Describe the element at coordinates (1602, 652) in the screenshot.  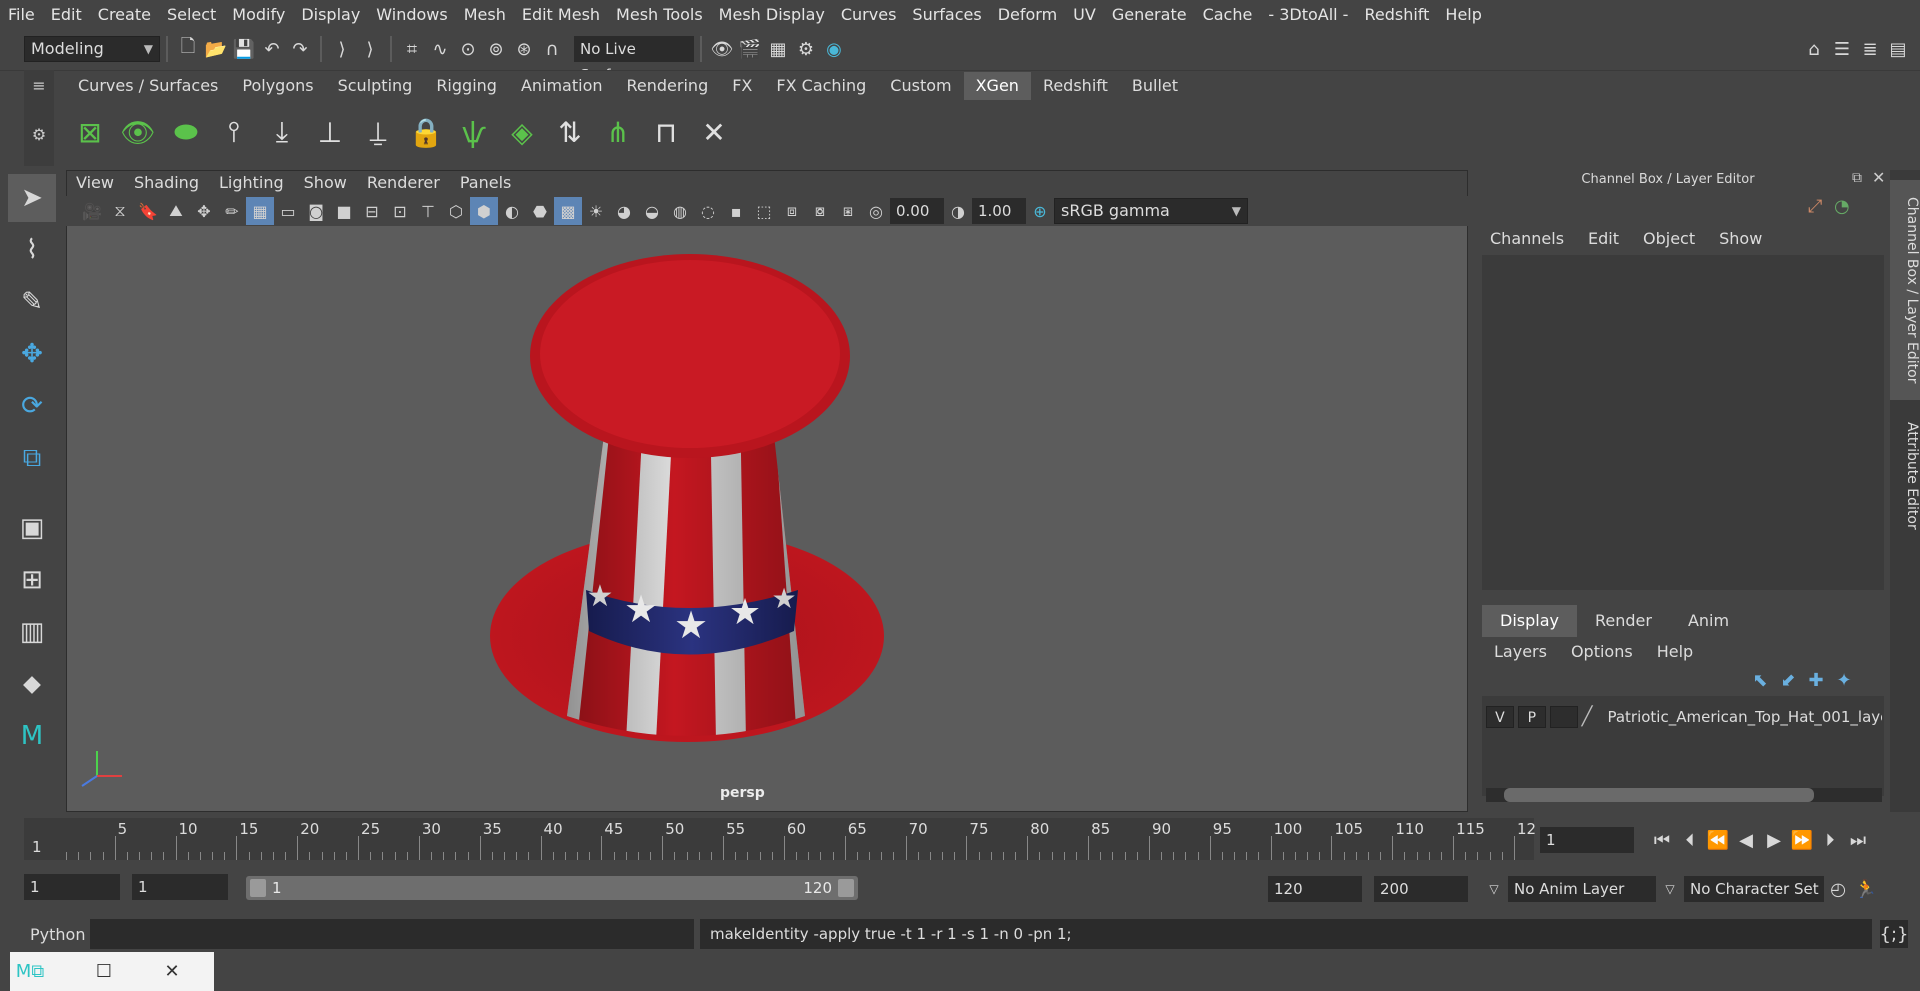
I see `le-menu-options: Options` at that location.